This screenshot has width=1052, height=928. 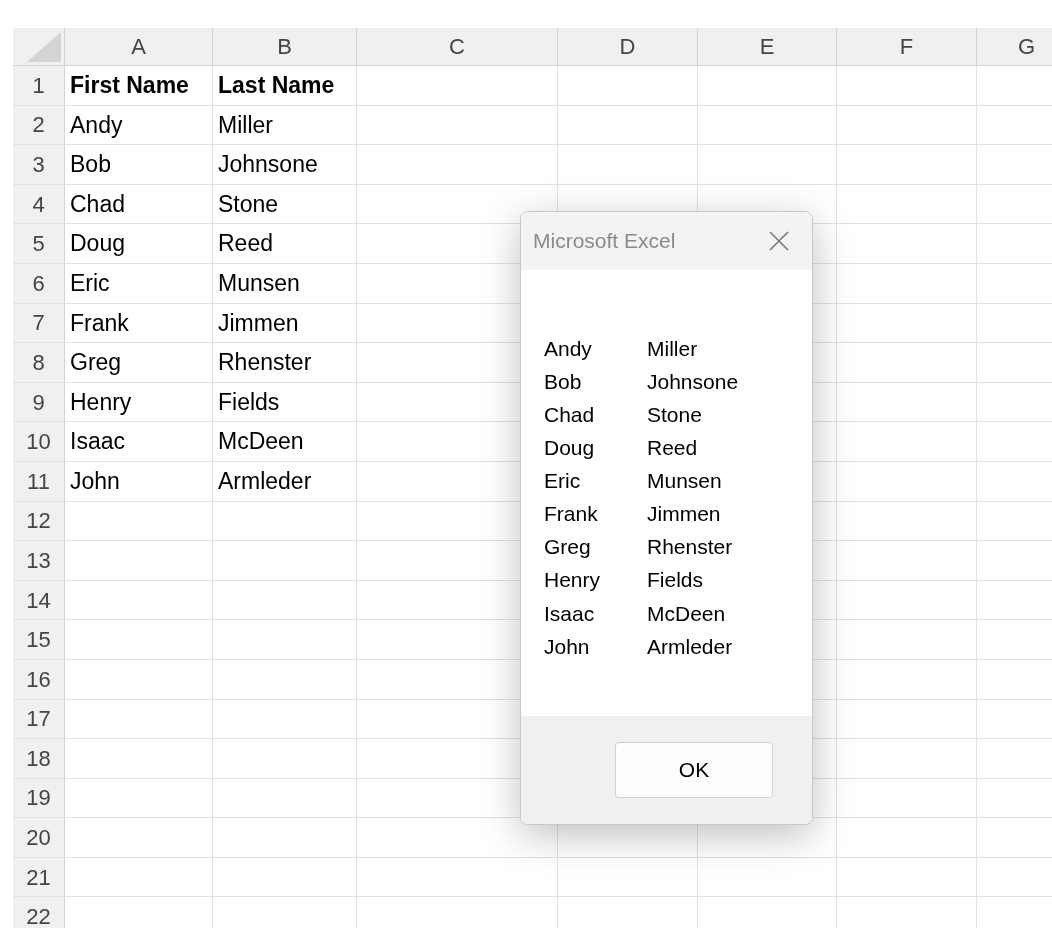 What do you see at coordinates (1014, 46) in the screenshot?
I see `column-header: G` at bounding box center [1014, 46].